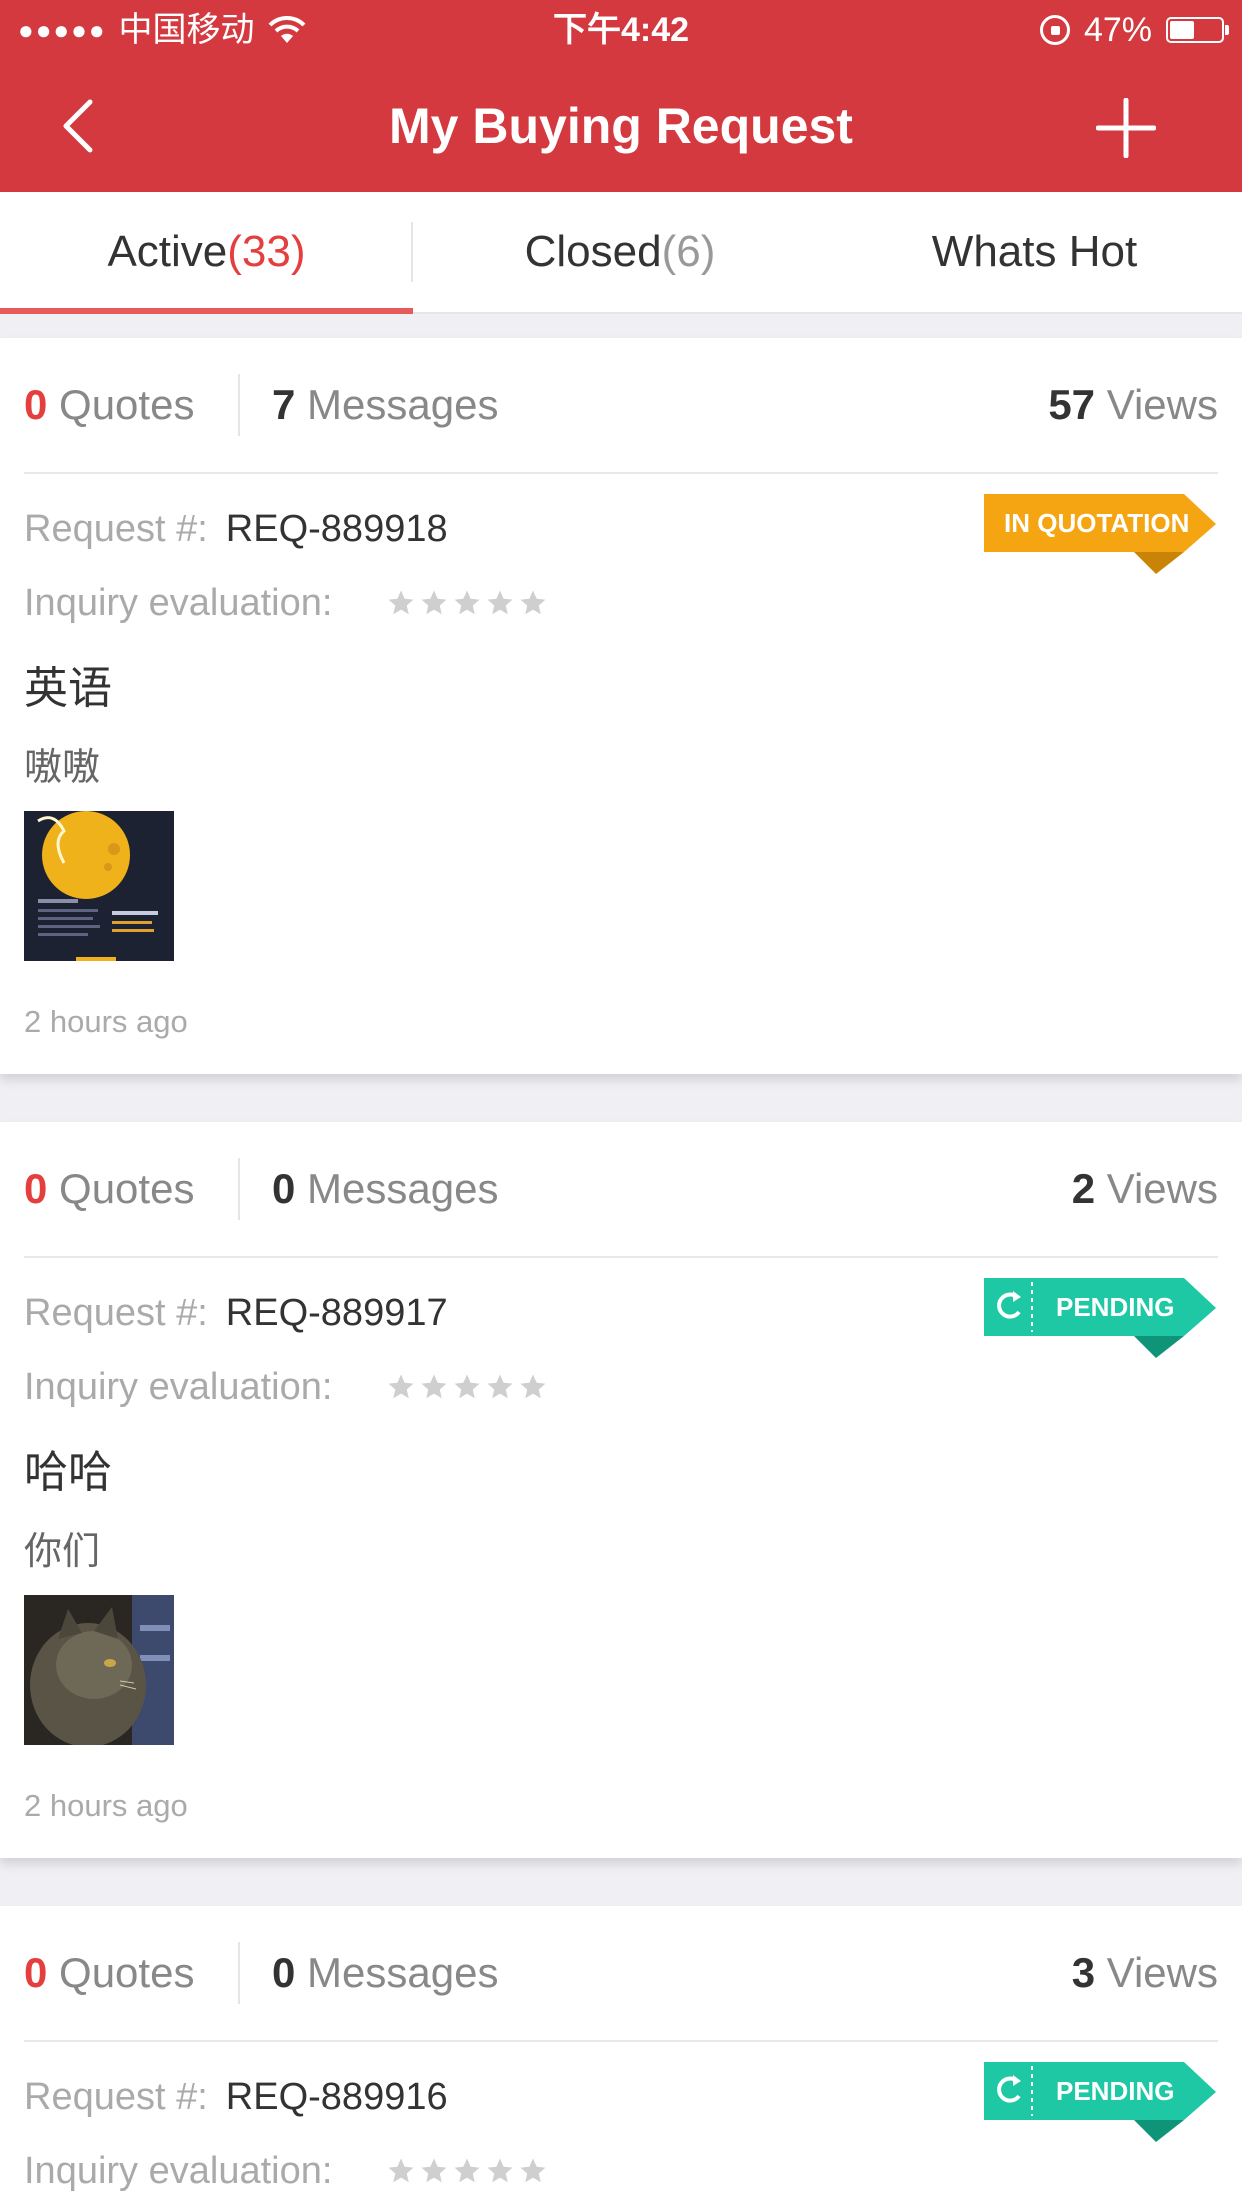 The image size is (1242, 2208). Describe the element at coordinates (336, 529) in the screenshot. I see `request-number: REQ-889918` at that location.